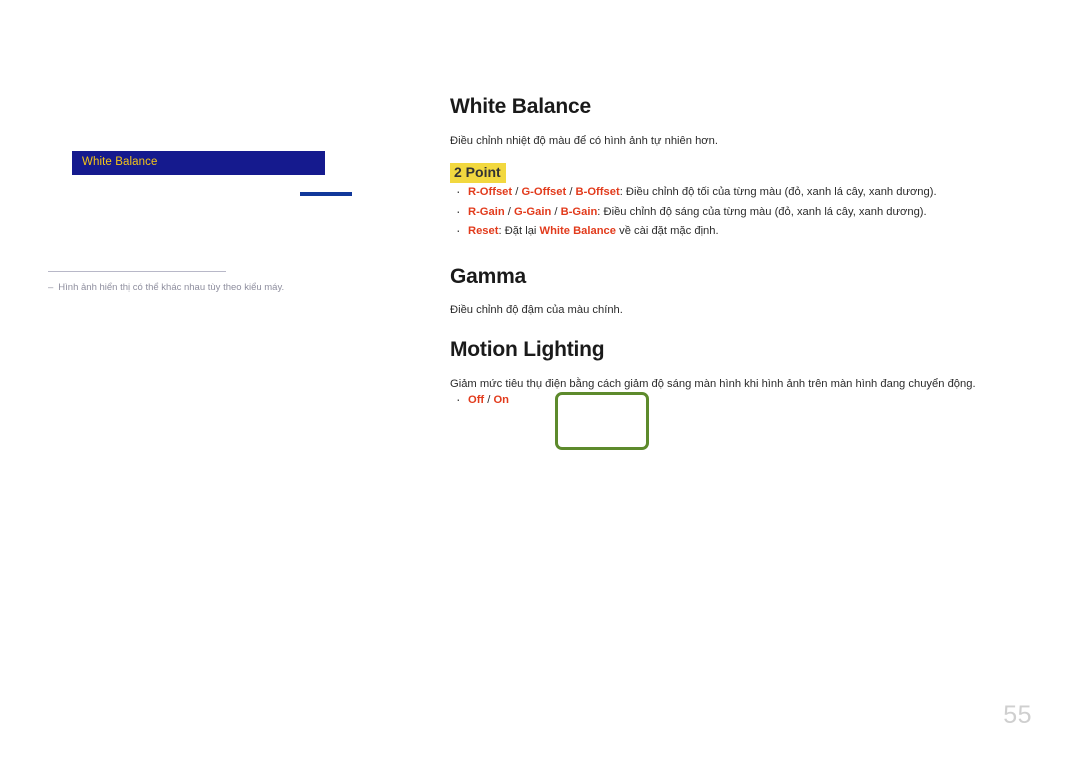 The image size is (1080, 763). I want to click on option-description: về cài đặt mặc định., so click(667, 231).